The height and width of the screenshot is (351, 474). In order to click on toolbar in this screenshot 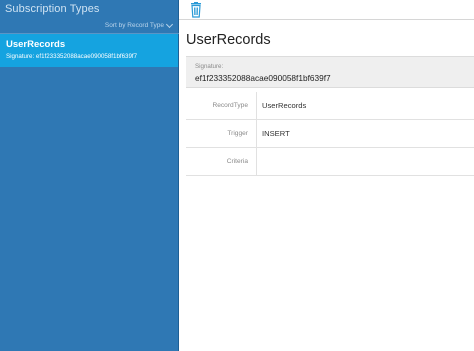, I will do `click(326, 10)`.